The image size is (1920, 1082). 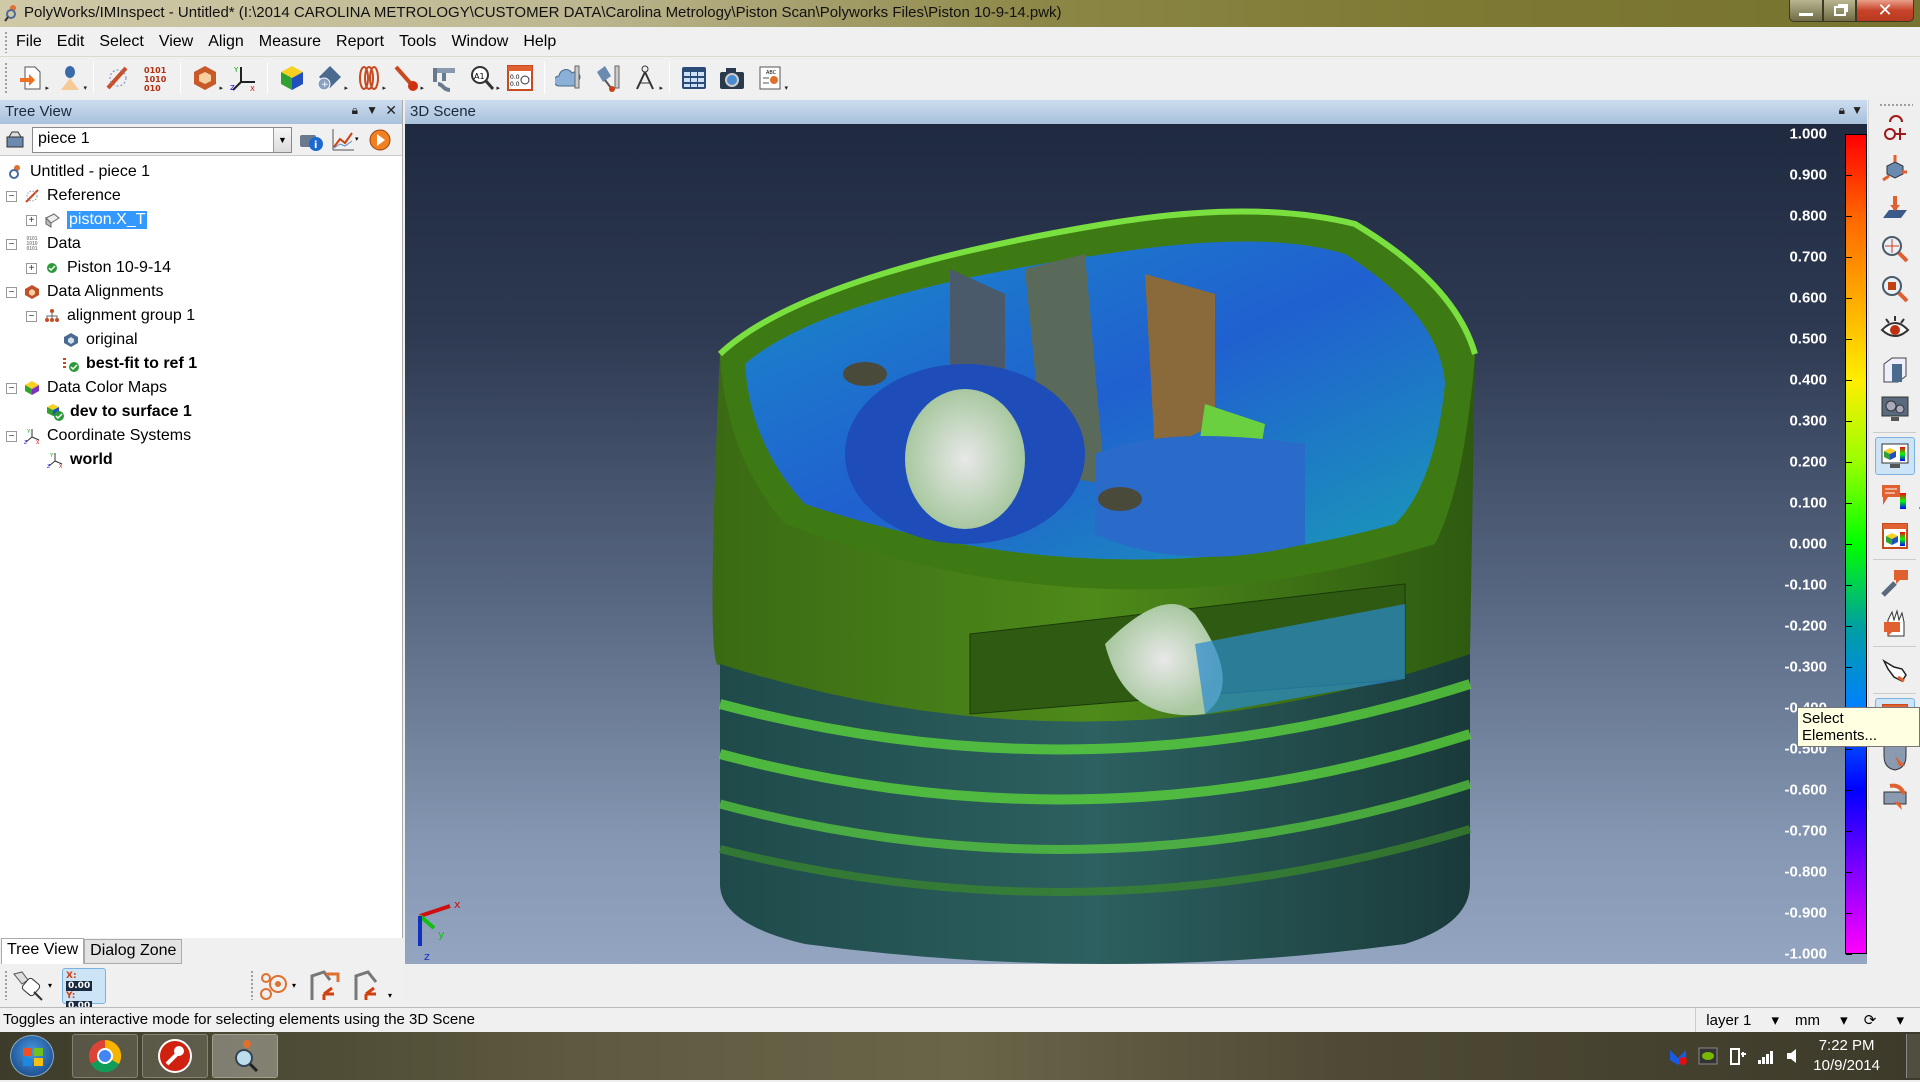 What do you see at coordinates (118, 78) in the screenshot?
I see `alignment-tool-button` at bounding box center [118, 78].